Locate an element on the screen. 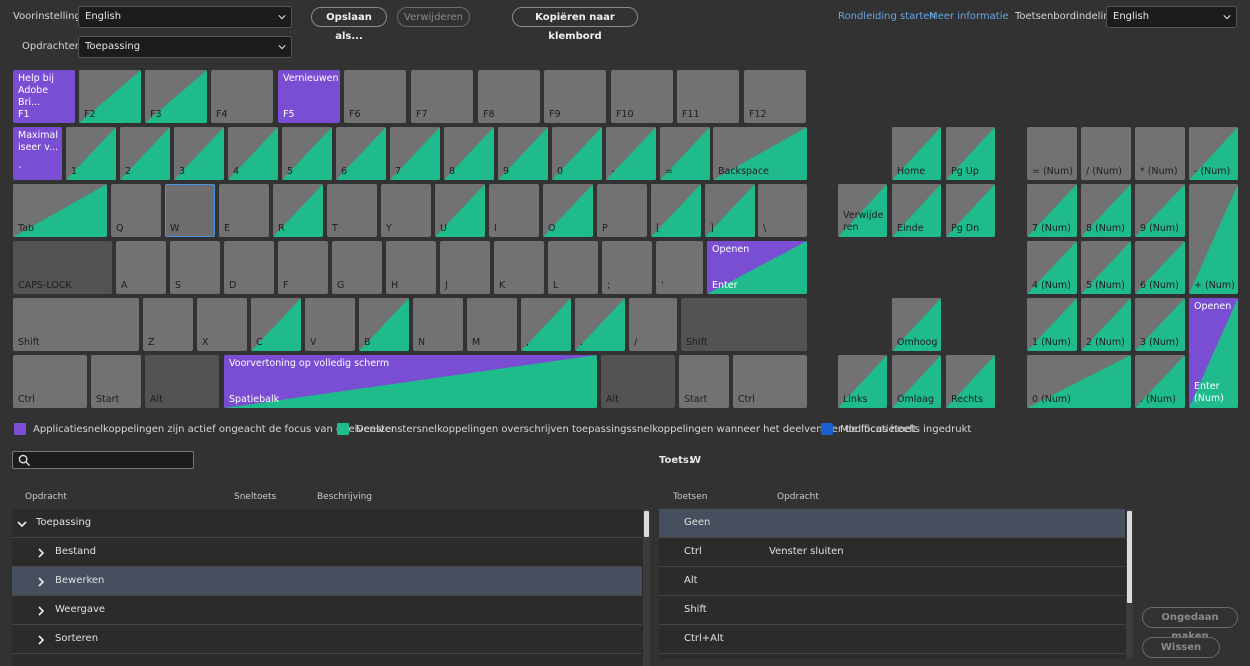 The height and width of the screenshot is (666, 1250). key-l: L is located at coordinates (573, 267).